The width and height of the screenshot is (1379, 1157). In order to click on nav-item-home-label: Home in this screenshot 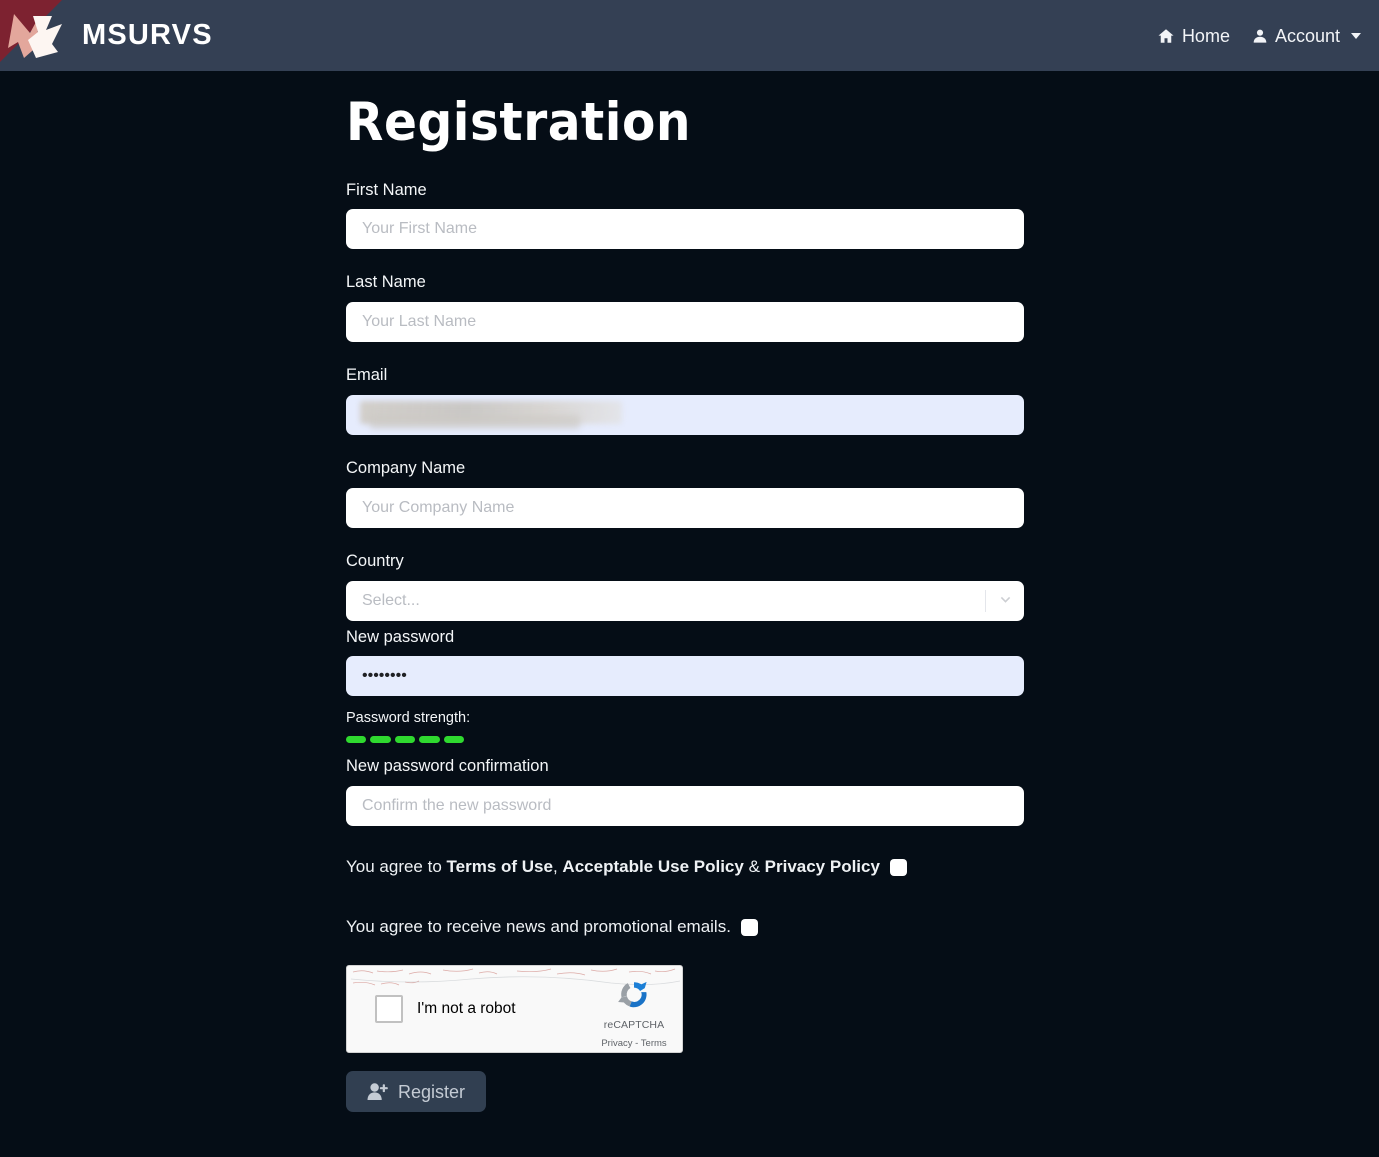, I will do `click(1205, 35)`.